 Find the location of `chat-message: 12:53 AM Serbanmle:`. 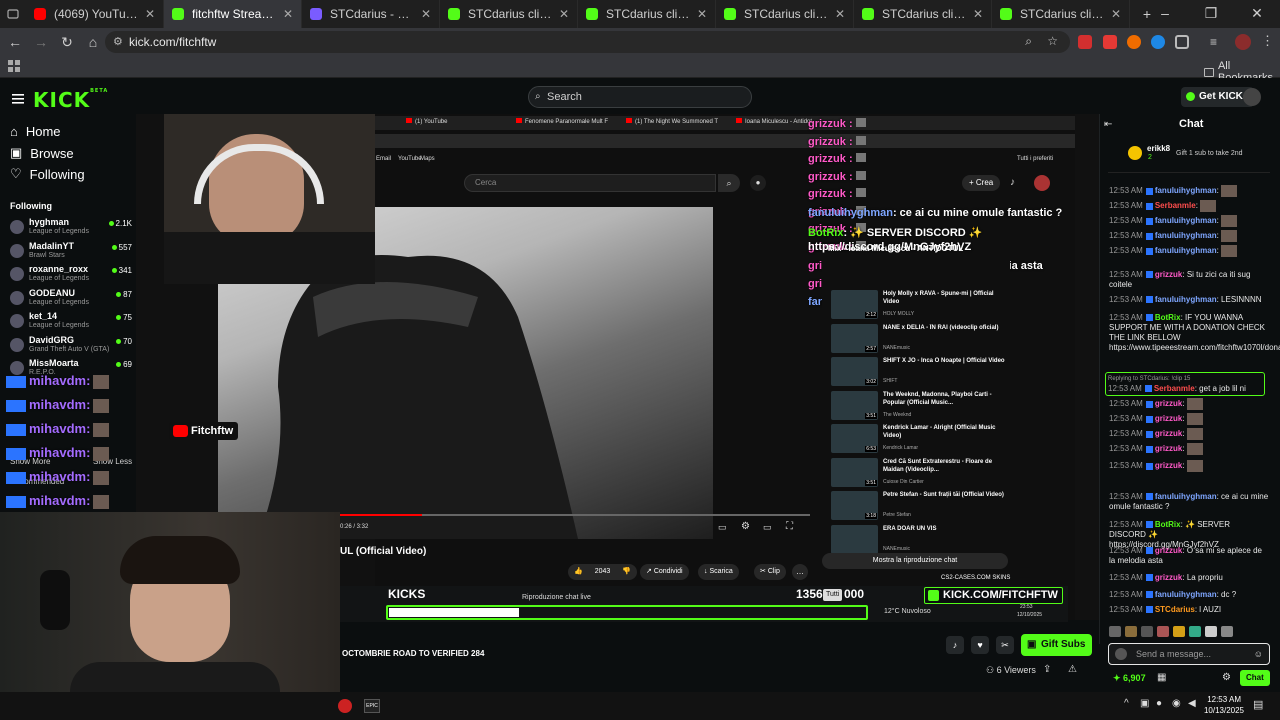

chat-message: 12:53 AM Serbanmle: is located at coordinates (1189, 206).